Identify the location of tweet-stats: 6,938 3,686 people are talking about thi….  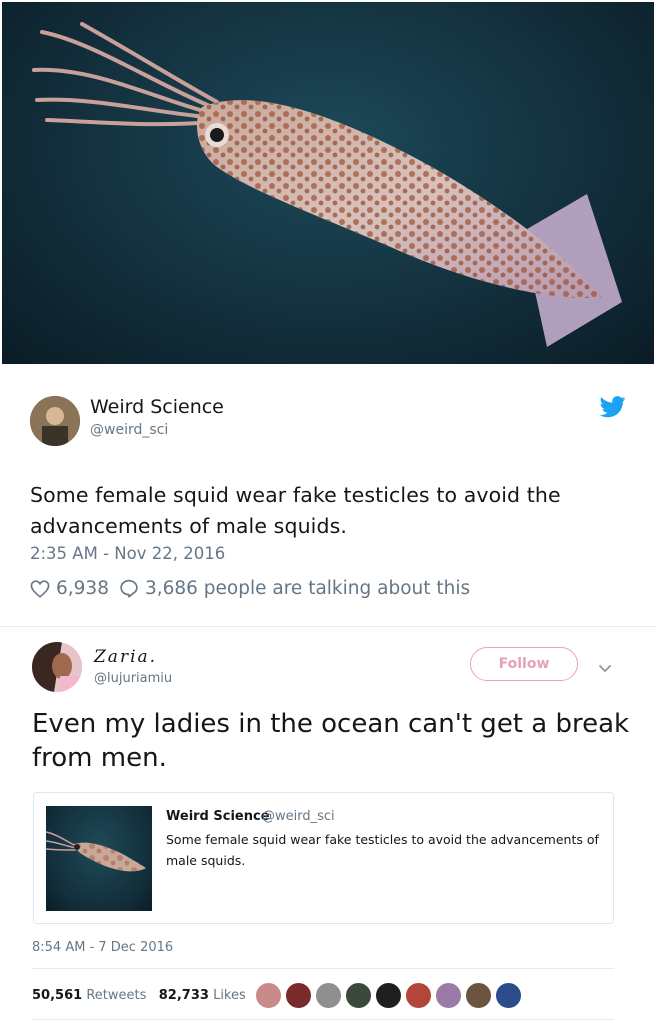
(250, 588).